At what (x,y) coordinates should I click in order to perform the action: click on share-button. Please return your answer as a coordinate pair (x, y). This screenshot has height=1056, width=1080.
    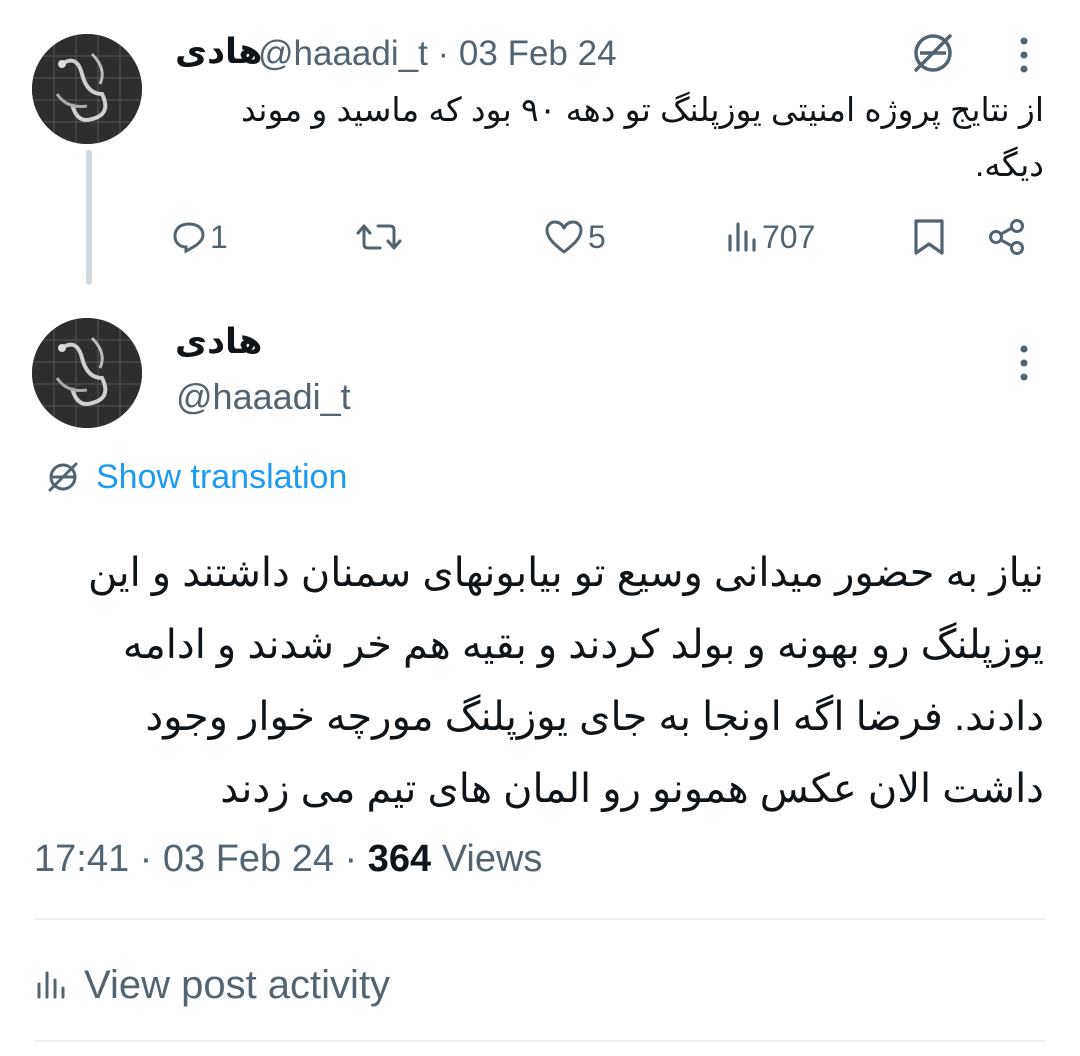
    Looking at the image, I should click on (1007, 237).